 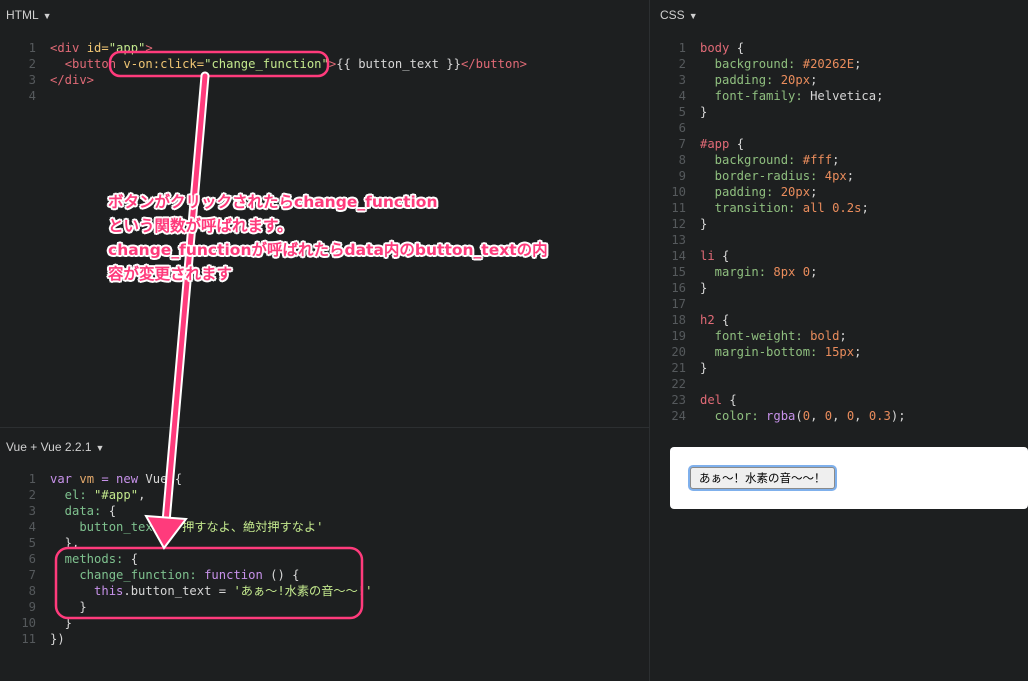 I want to click on code-line: 5 },, so click(x=186, y=543).